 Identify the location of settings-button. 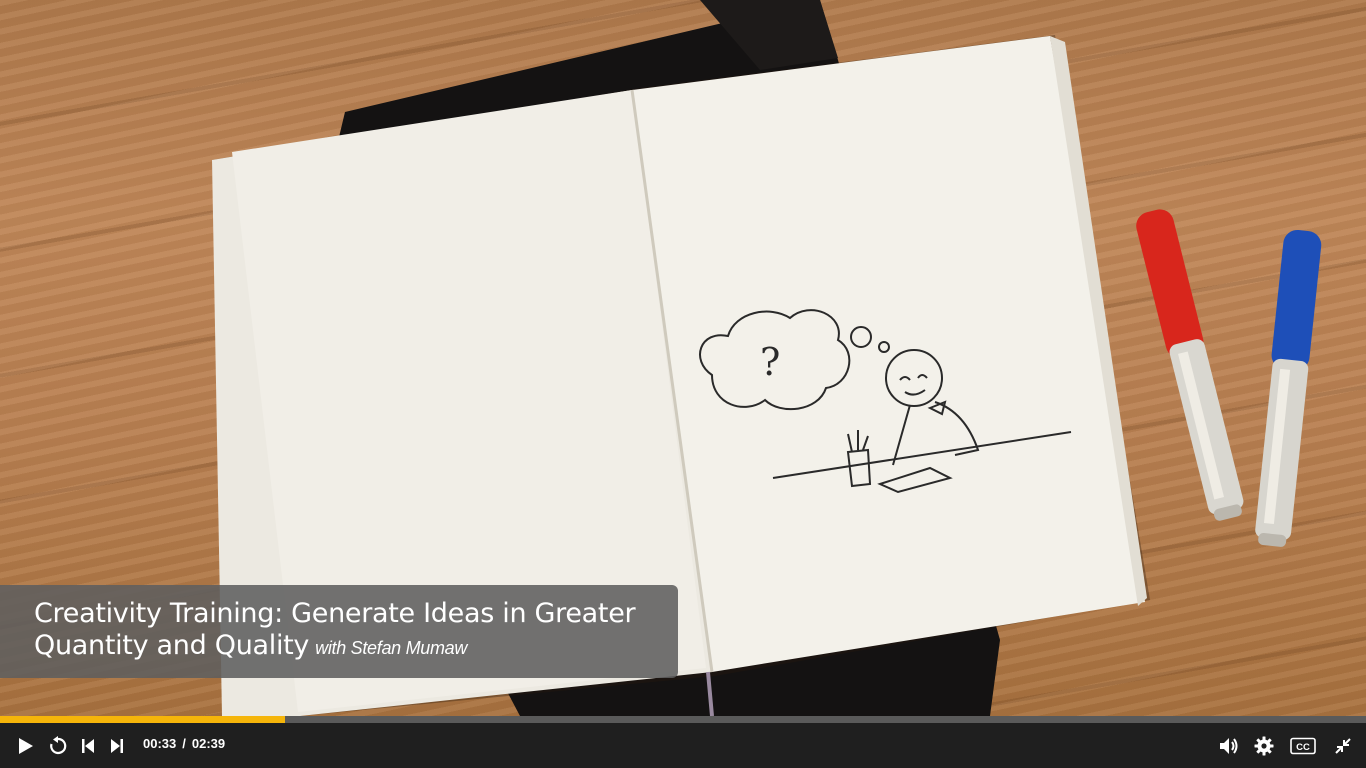
(1264, 745).